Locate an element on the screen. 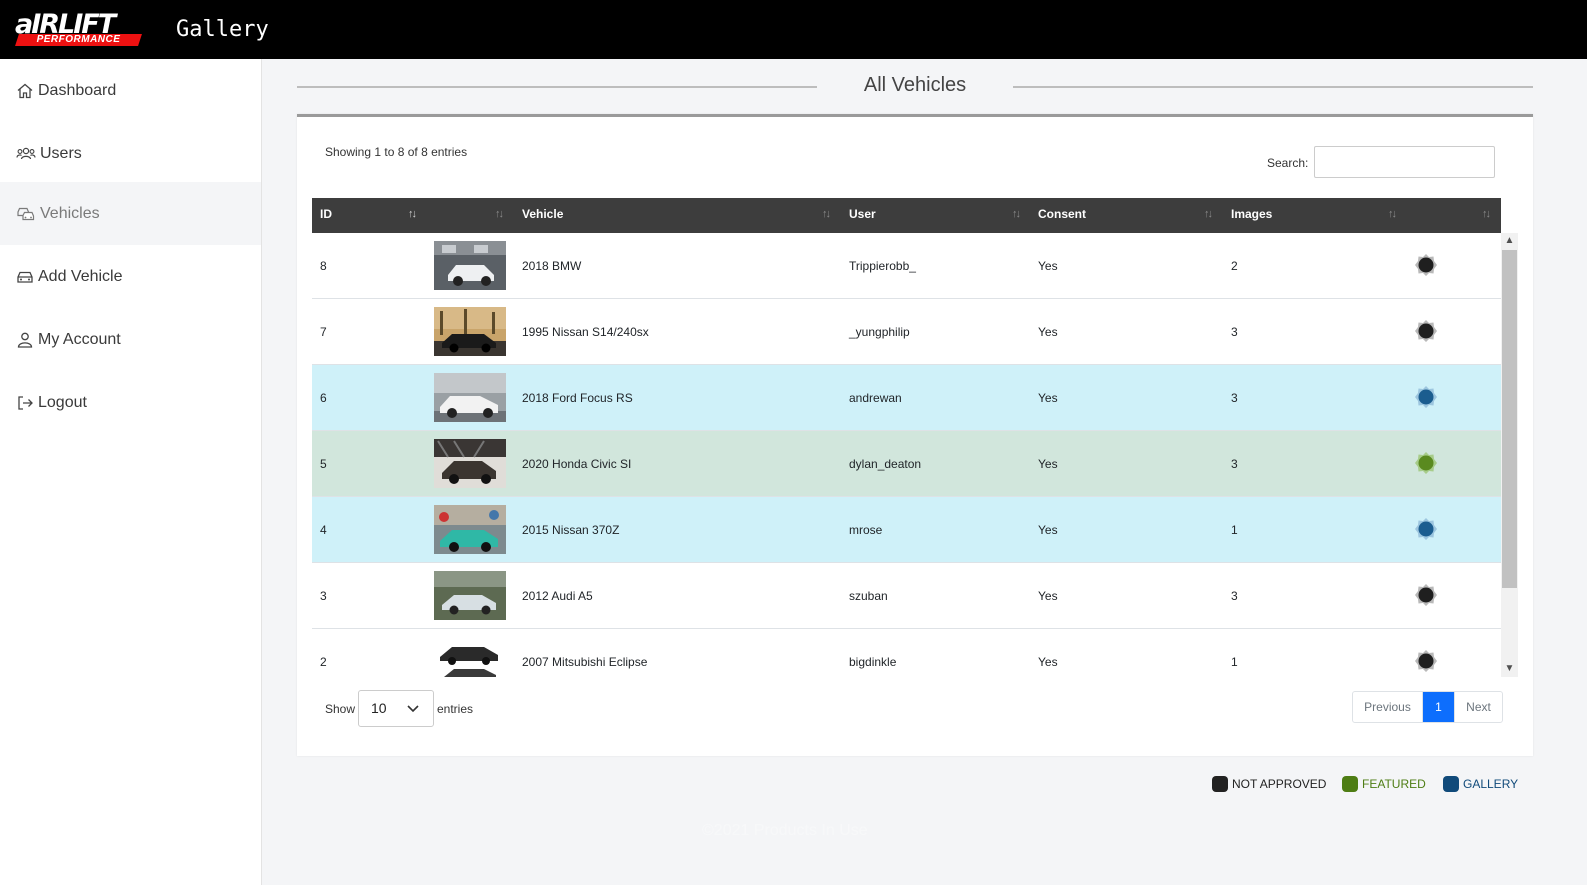 The image size is (1587, 885). column-header-vehicle: Vehicle is located at coordinates (677, 215).